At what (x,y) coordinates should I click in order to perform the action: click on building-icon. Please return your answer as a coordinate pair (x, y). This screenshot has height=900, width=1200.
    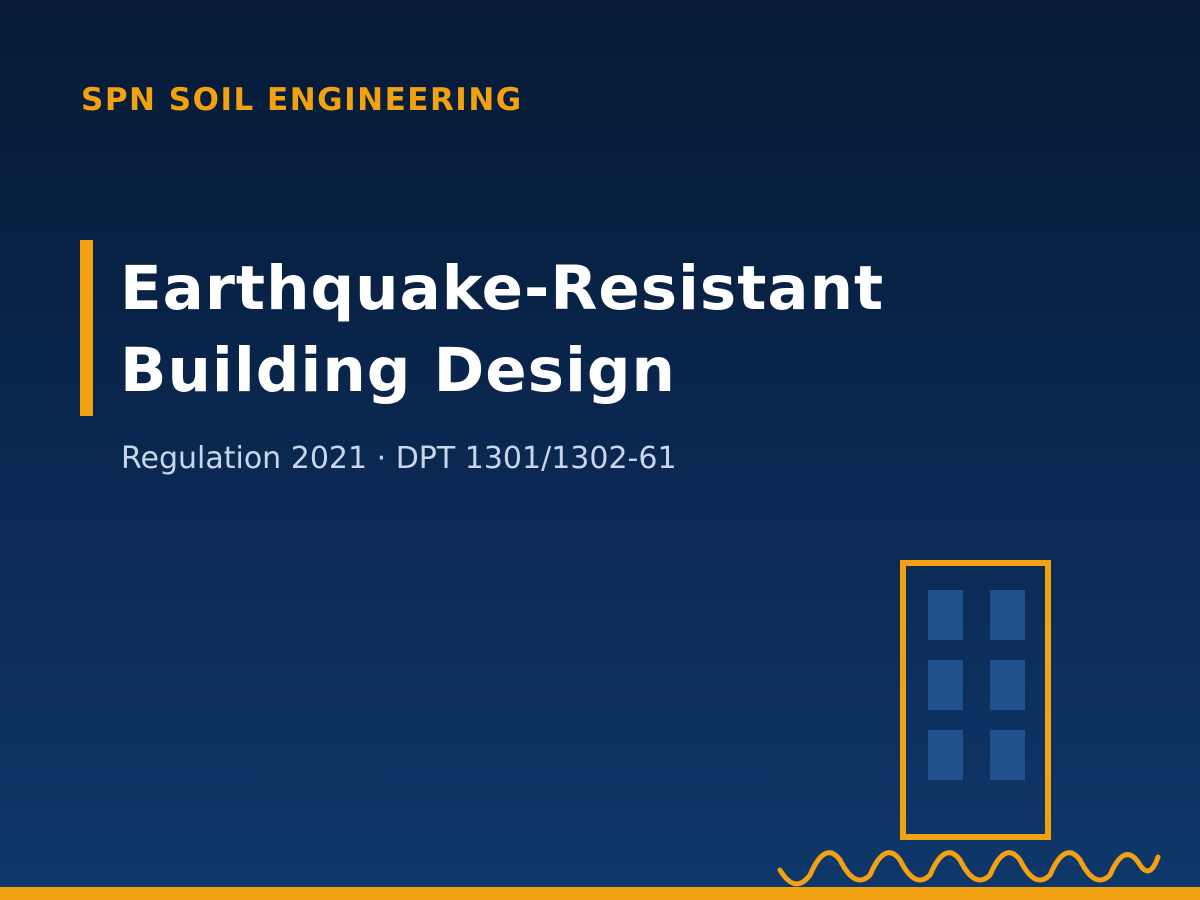
    Looking at the image, I should click on (975, 700).